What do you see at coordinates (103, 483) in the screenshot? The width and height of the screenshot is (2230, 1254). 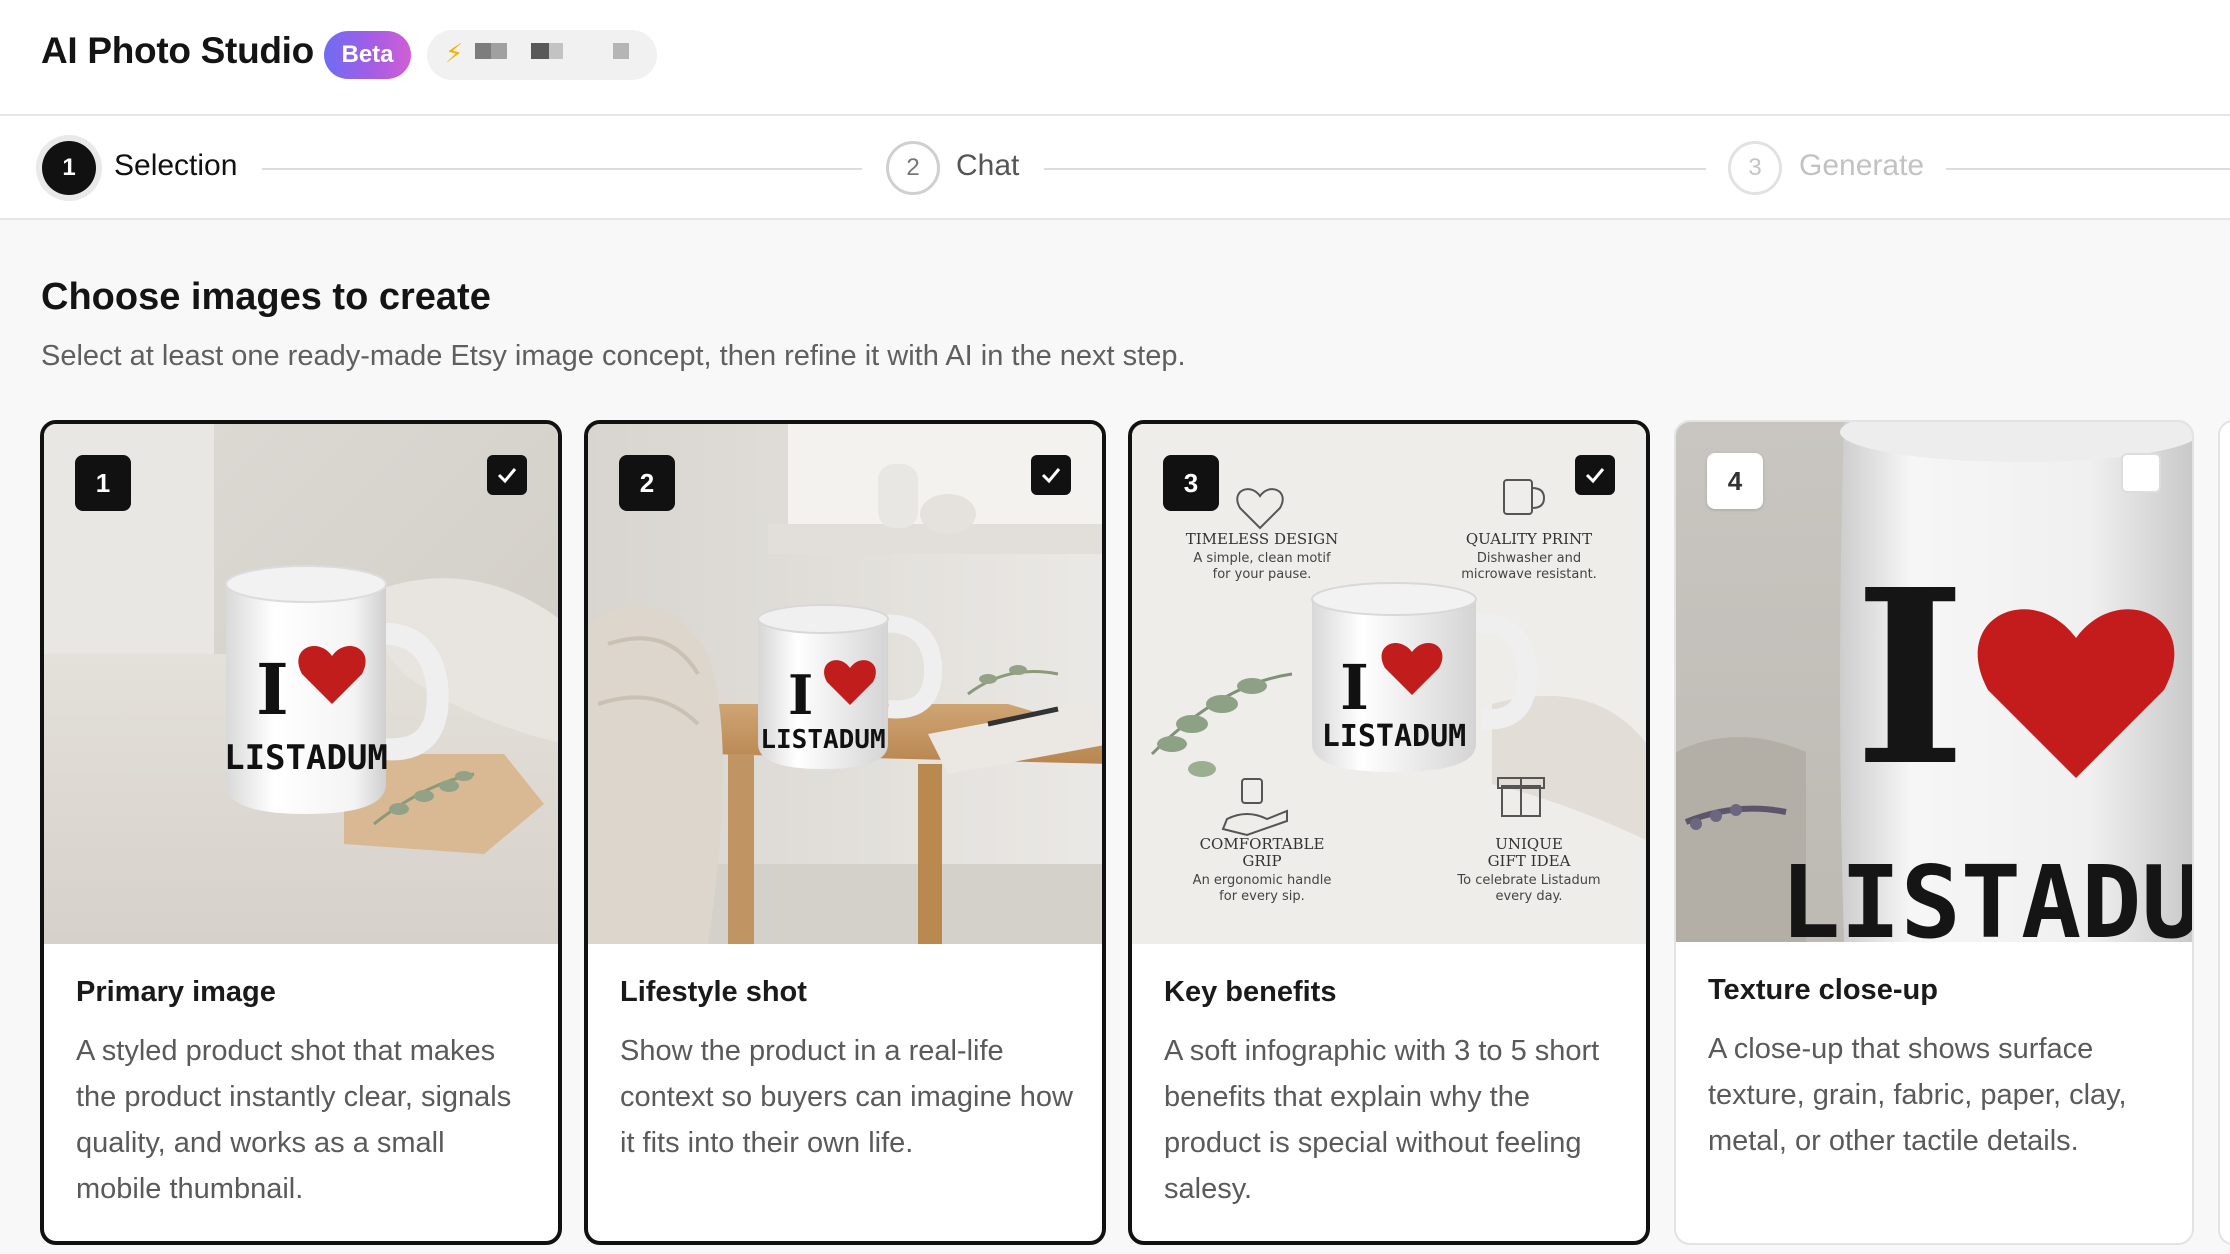 I see `card-number-badge: 1` at bounding box center [103, 483].